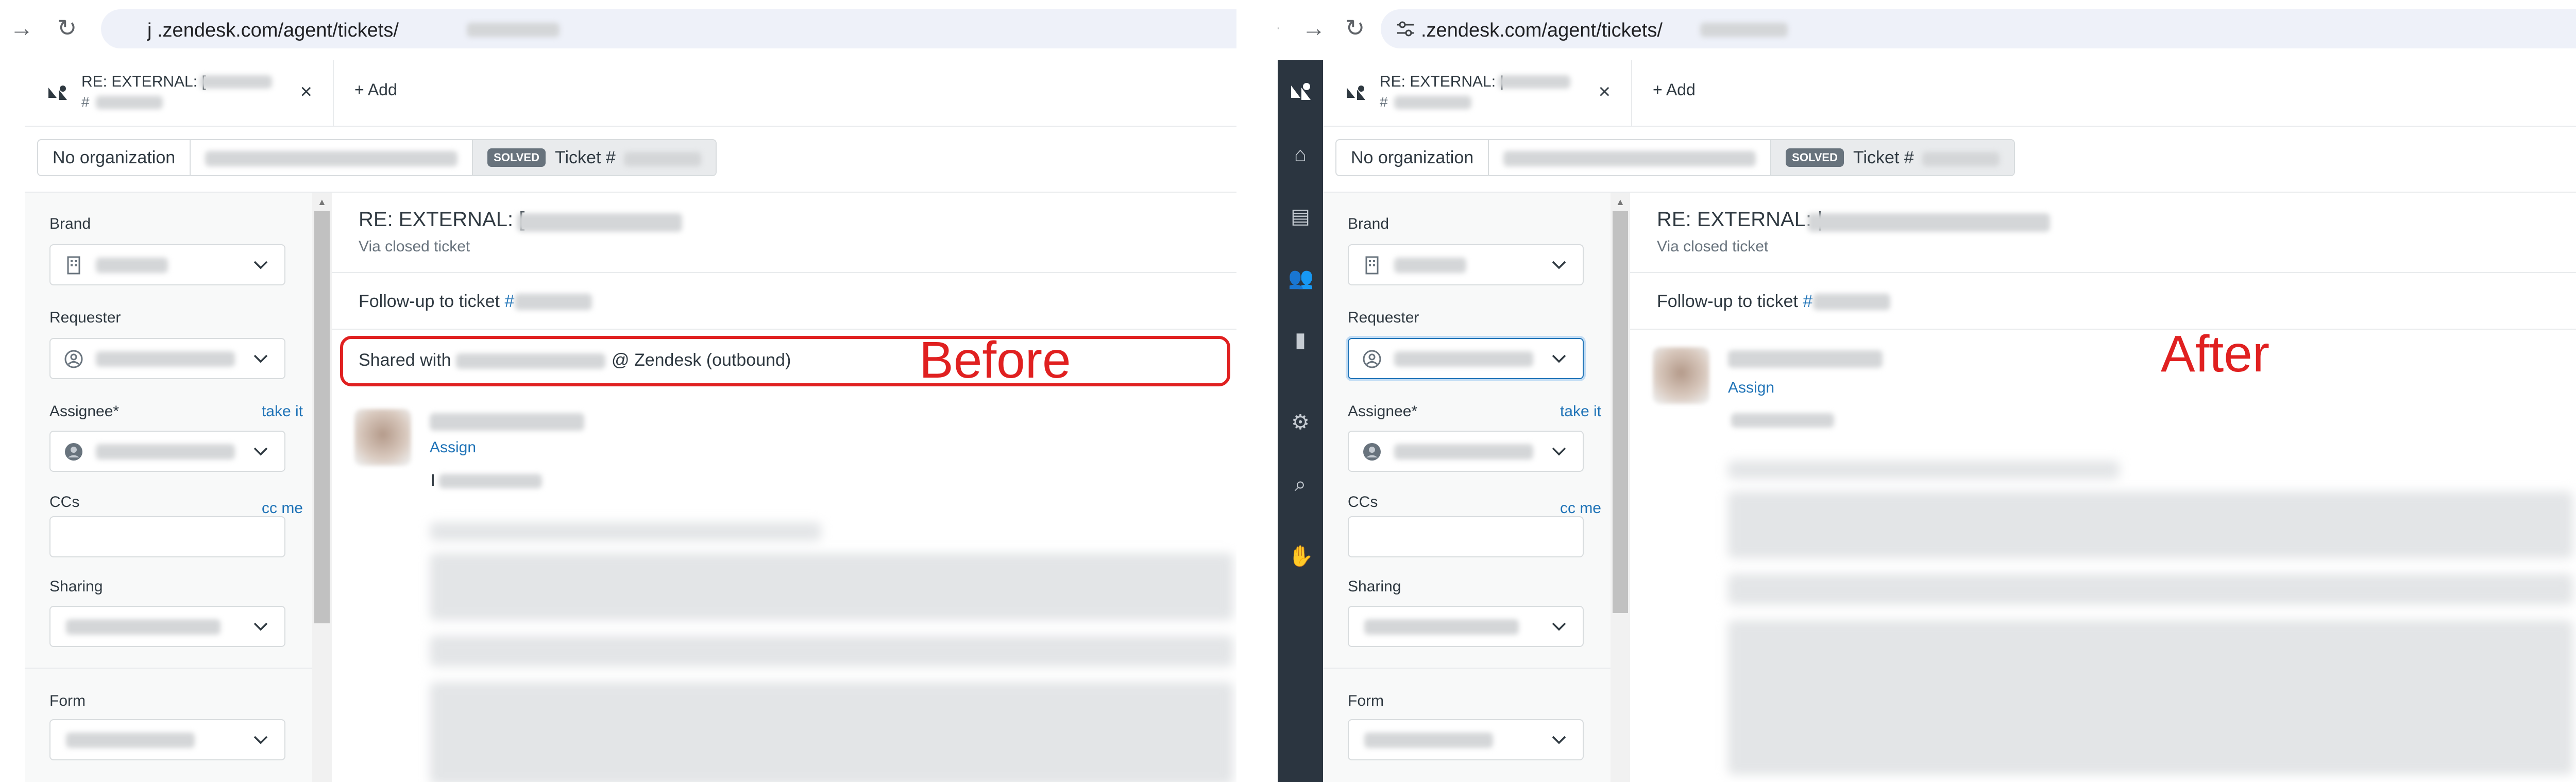 This screenshot has width=2576, height=782. Describe the element at coordinates (1300, 422) in the screenshot. I see `admin-gear-icon: ⚙` at that location.